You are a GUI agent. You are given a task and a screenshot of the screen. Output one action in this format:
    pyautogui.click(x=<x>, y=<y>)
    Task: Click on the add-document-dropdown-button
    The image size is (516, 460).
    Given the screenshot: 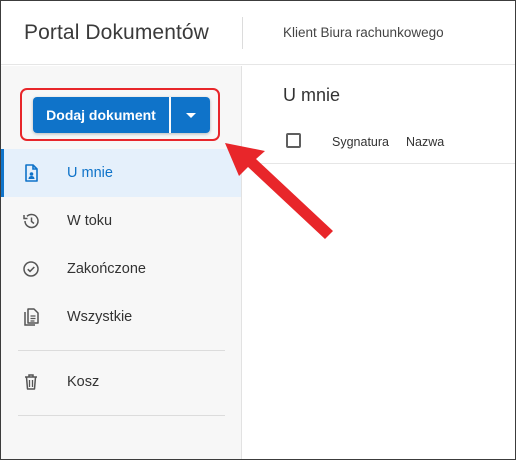 What is the action you would take?
    pyautogui.click(x=190, y=115)
    